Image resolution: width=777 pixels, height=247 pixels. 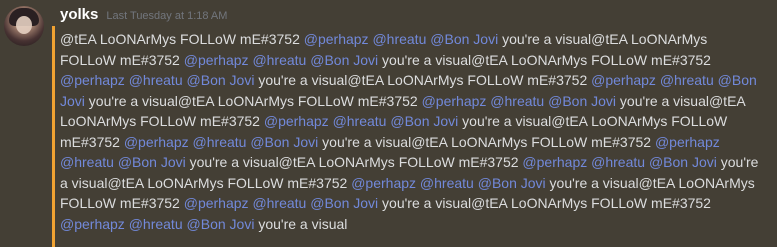 What do you see at coordinates (79, 15) in the screenshot?
I see `username: yolks` at bounding box center [79, 15].